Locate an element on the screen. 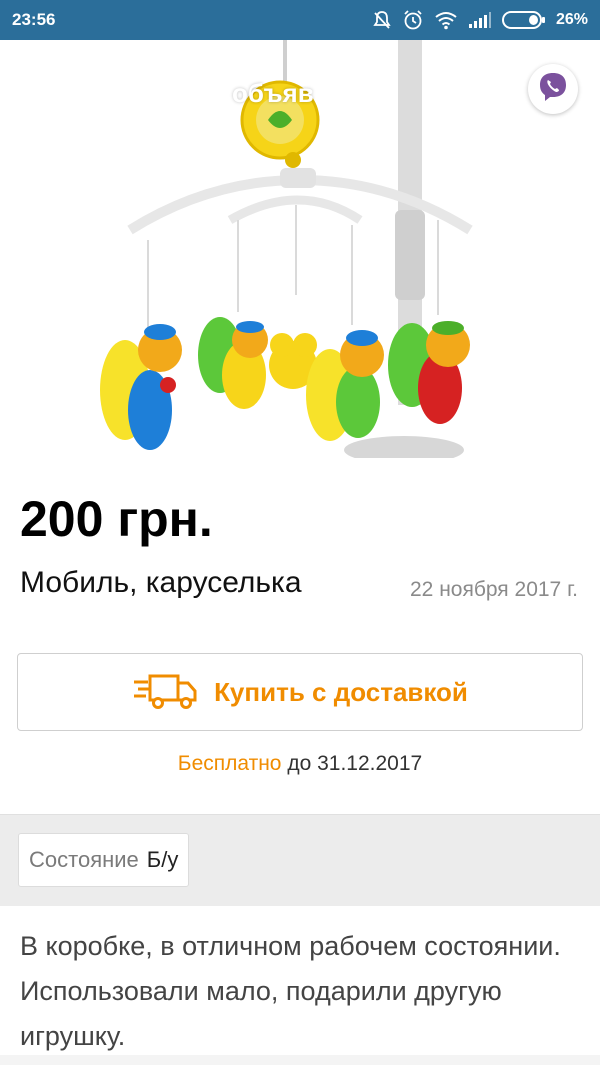 The width and height of the screenshot is (600, 1065). bottom-divider is located at coordinates (300, 1060).